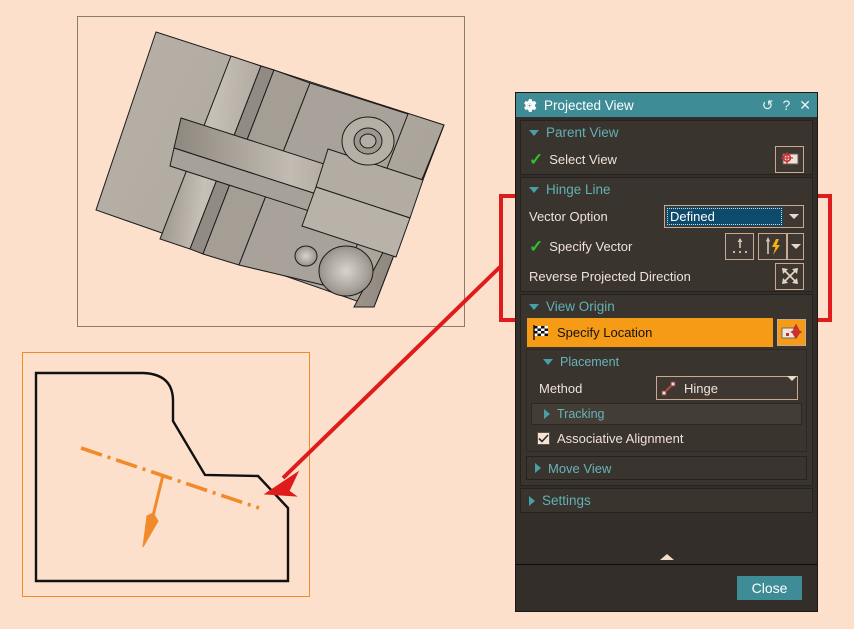 Image resolution: width=854 pixels, height=629 pixels. What do you see at coordinates (666, 588) in the screenshot?
I see `dialog-footer: Close` at bounding box center [666, 588].